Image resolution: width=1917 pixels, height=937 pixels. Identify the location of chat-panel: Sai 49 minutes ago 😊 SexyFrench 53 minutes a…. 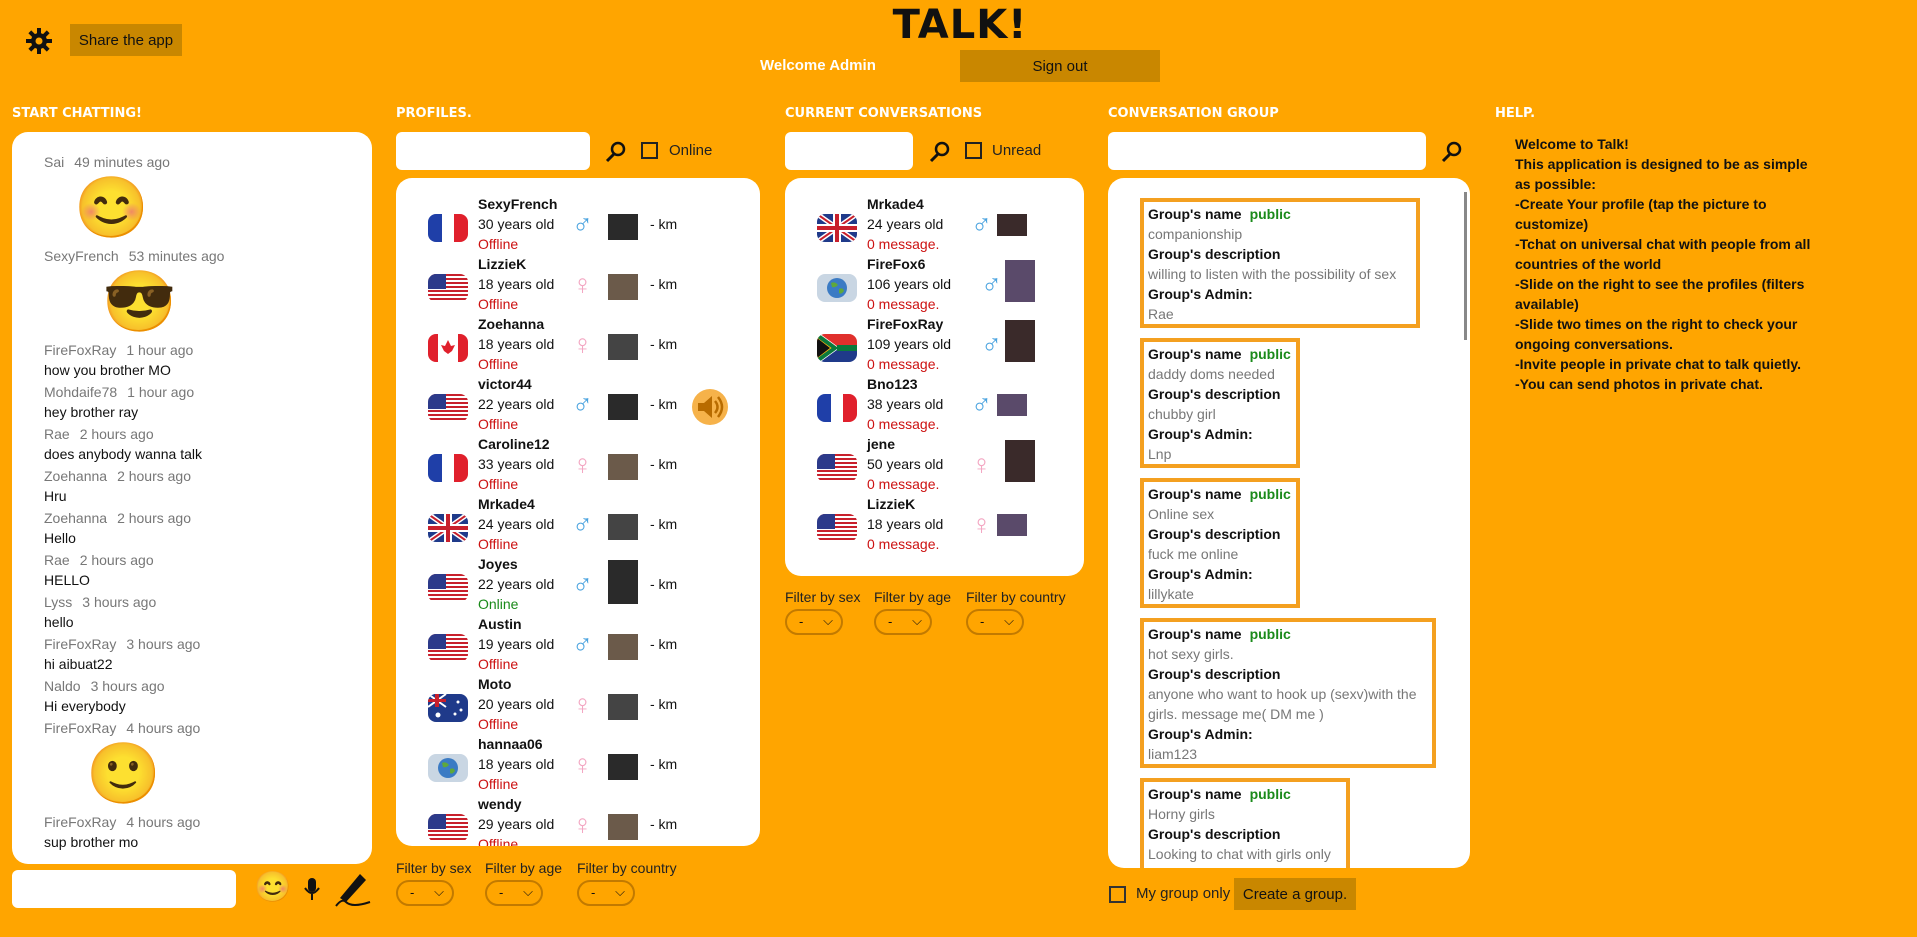
(192, 498).